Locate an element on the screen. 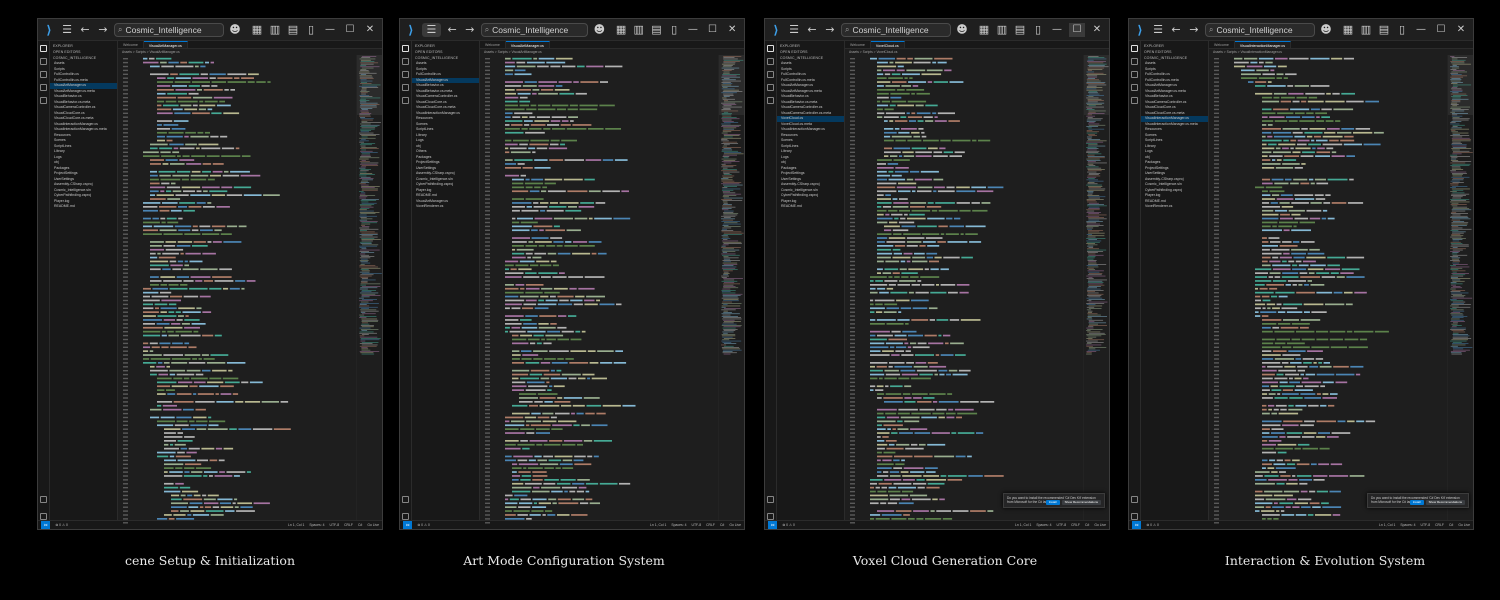 This screenshot has width=1500, height=600. tab-1: VoxelCloud.cs is located at coordinates (887, 44).